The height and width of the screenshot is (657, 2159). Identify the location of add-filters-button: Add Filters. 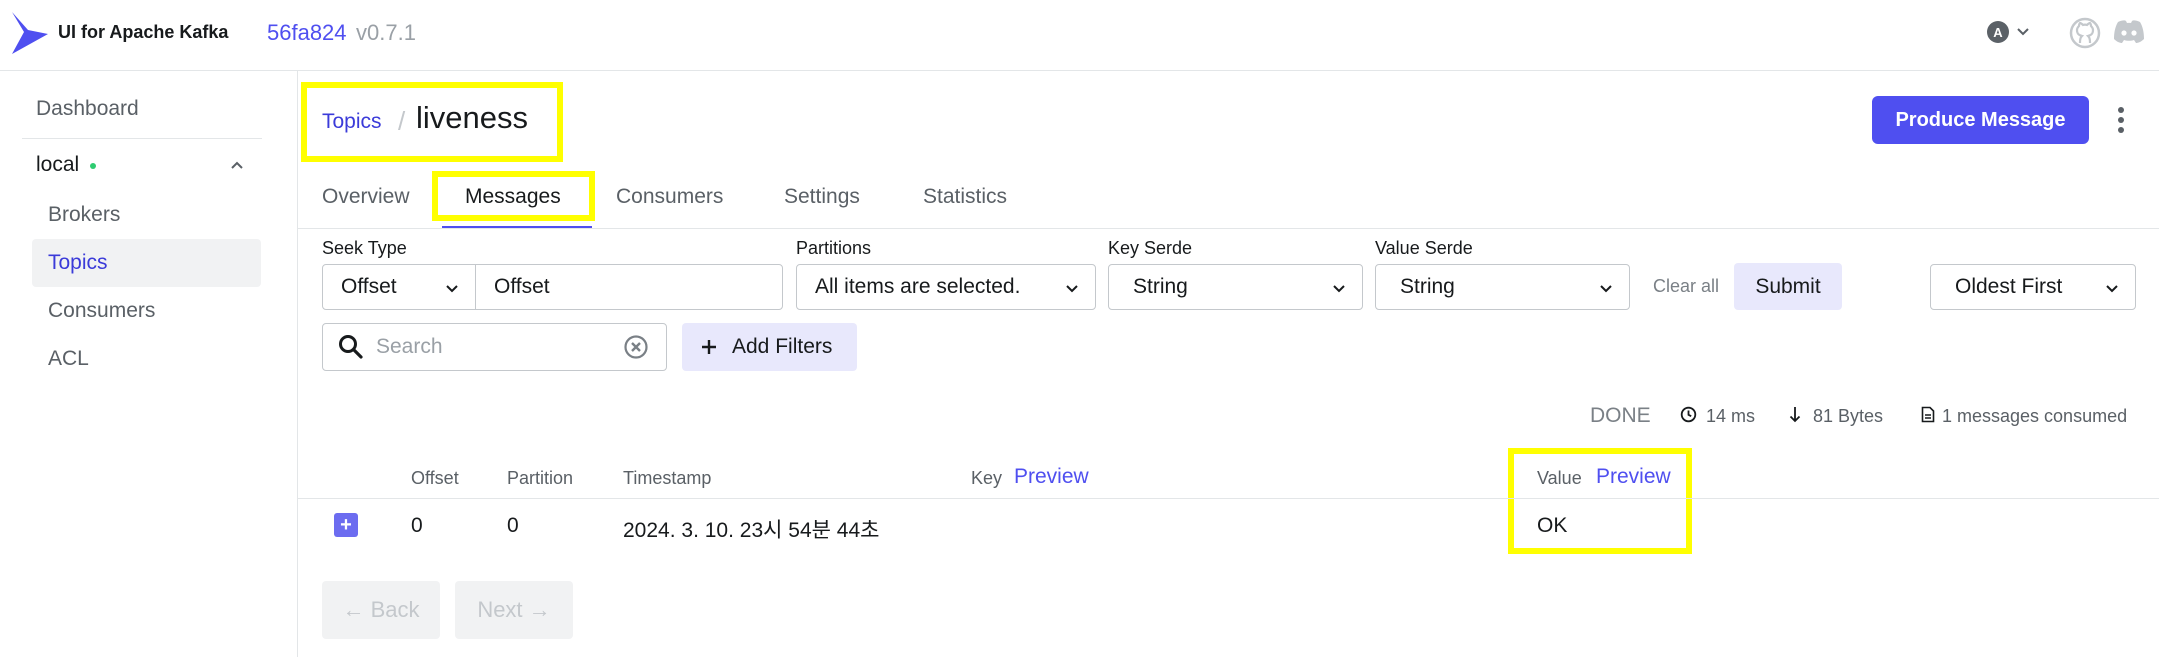
(769, 347).